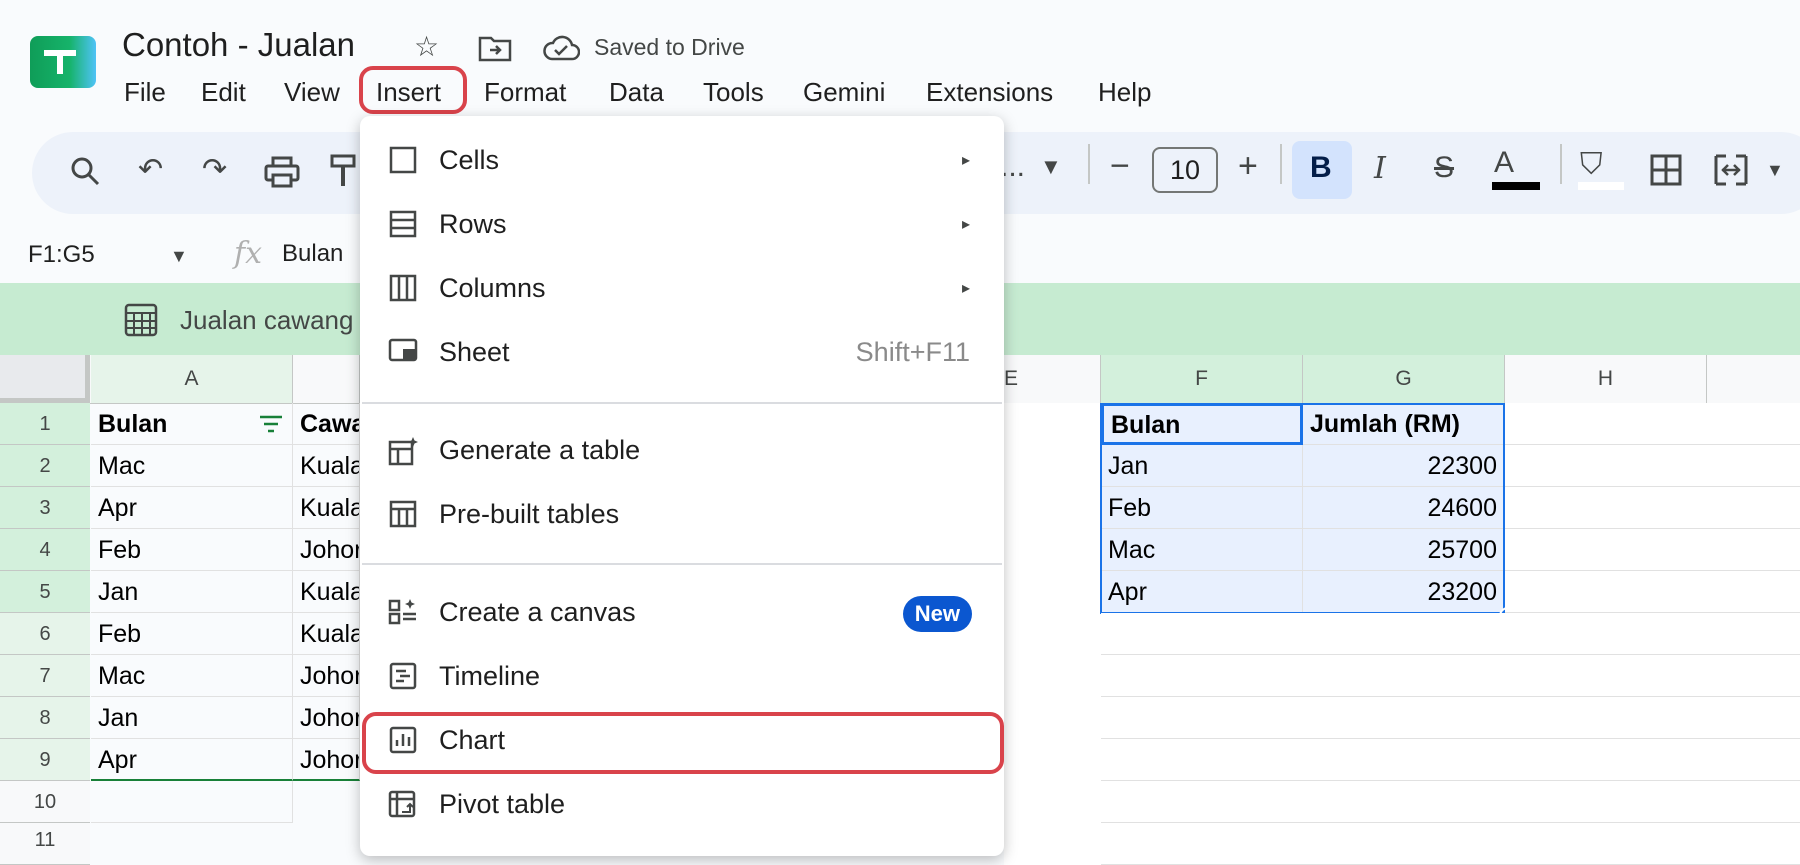  I want to click on cloud-check-icon, so click(561, 50).